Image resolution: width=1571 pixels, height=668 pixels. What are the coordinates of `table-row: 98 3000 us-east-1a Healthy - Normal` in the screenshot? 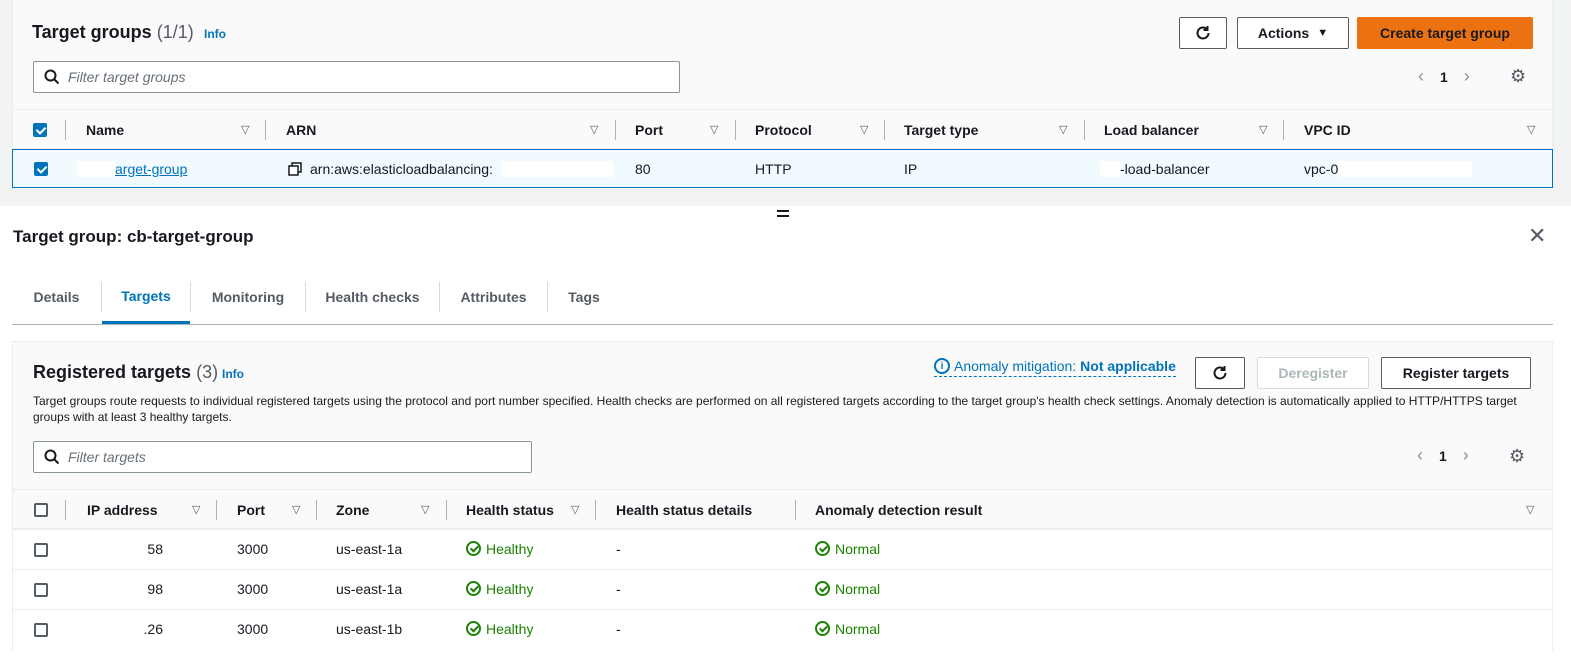 It's located at (782, 589).